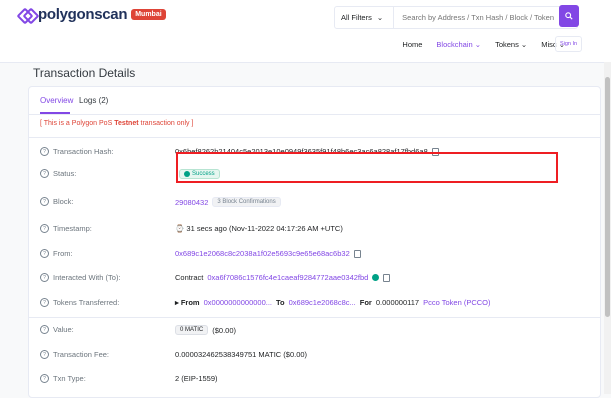  What do you see at coordinates (84, 73) in the screenshot?
I see `page-title: Transaction Details` at bounding box center [84, 73].